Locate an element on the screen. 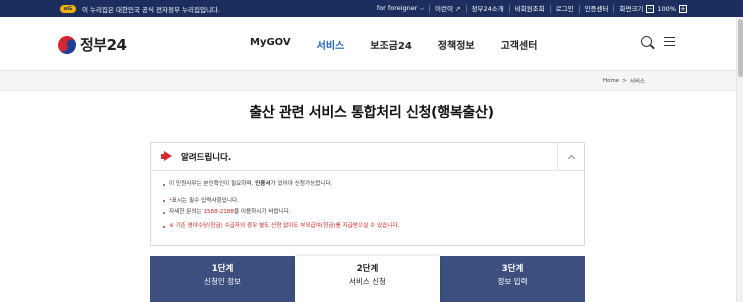 This screenshot has height=302, width=743. taegeuk-icon is located at coordinates (67, 44).